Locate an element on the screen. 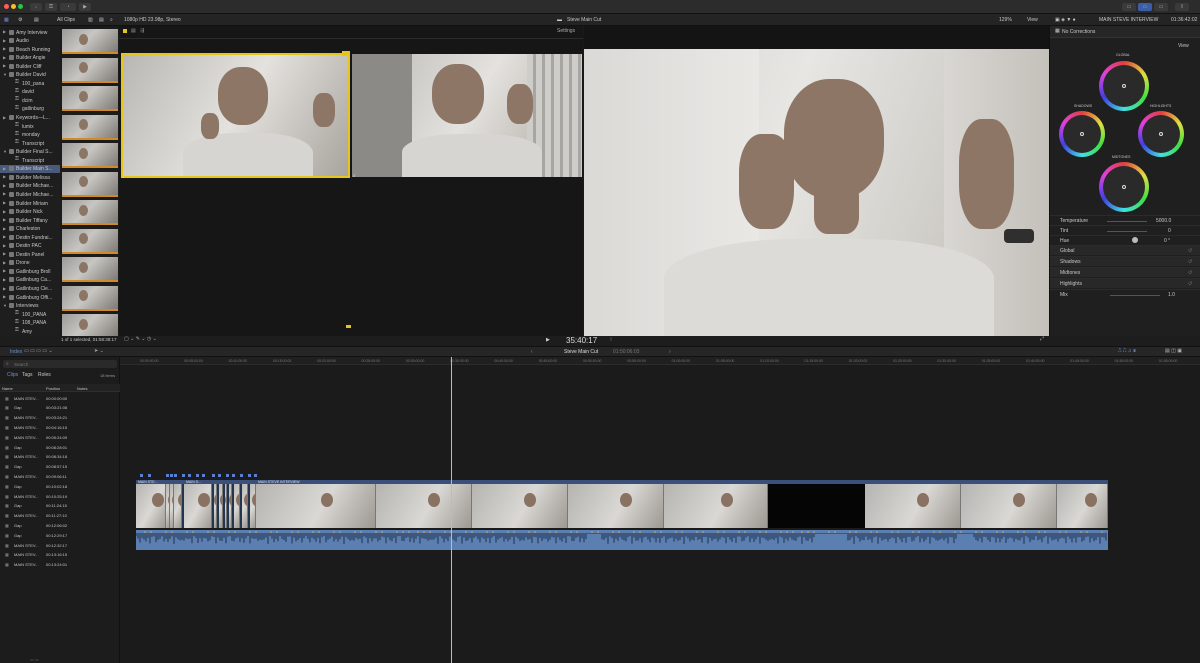 Image resolution: width=1200 pixels, height=663 pixels. layout-inspector-icon: ▭ is located at coordinates (1161, 7).